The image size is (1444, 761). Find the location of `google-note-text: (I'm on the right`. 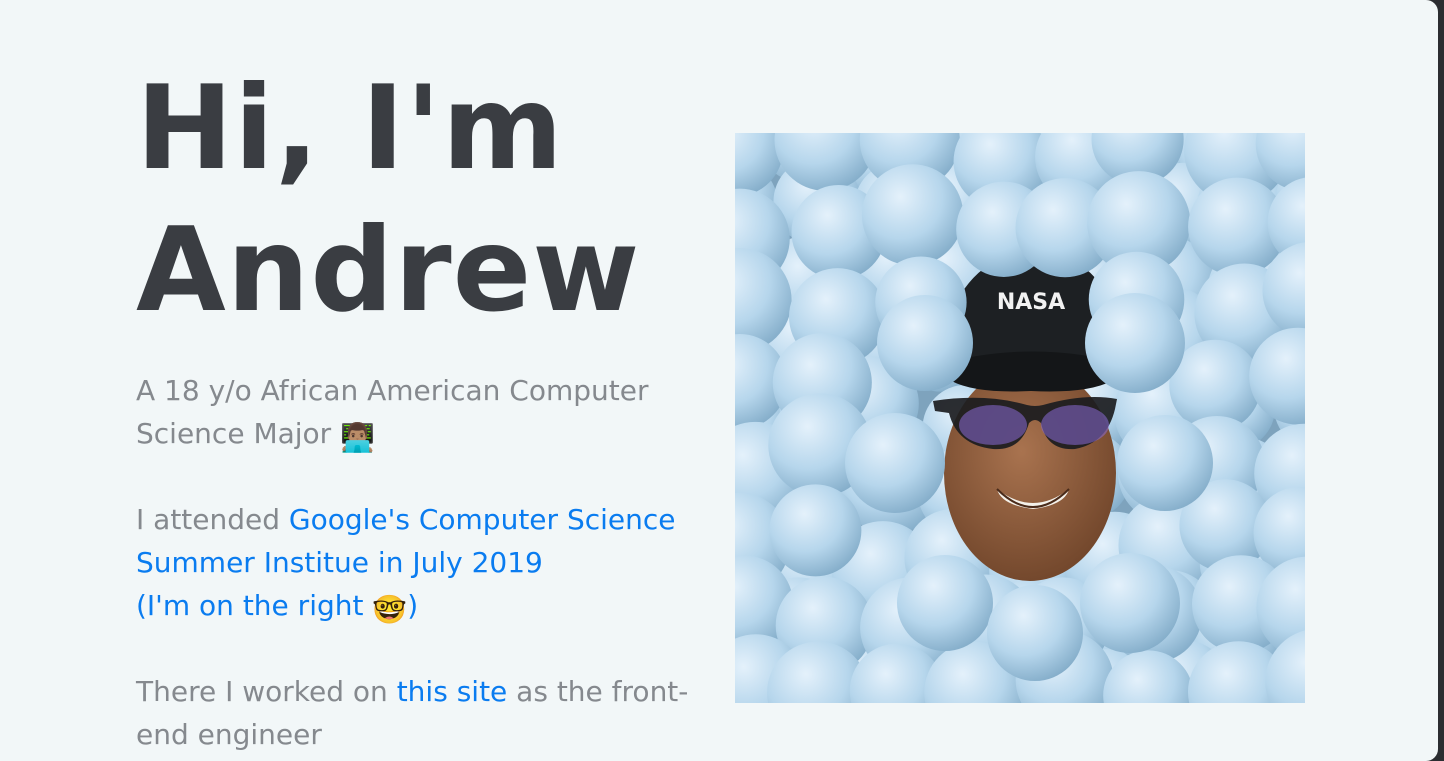

google-note-text: (I'm on the right is located at coordinates (254, 605).